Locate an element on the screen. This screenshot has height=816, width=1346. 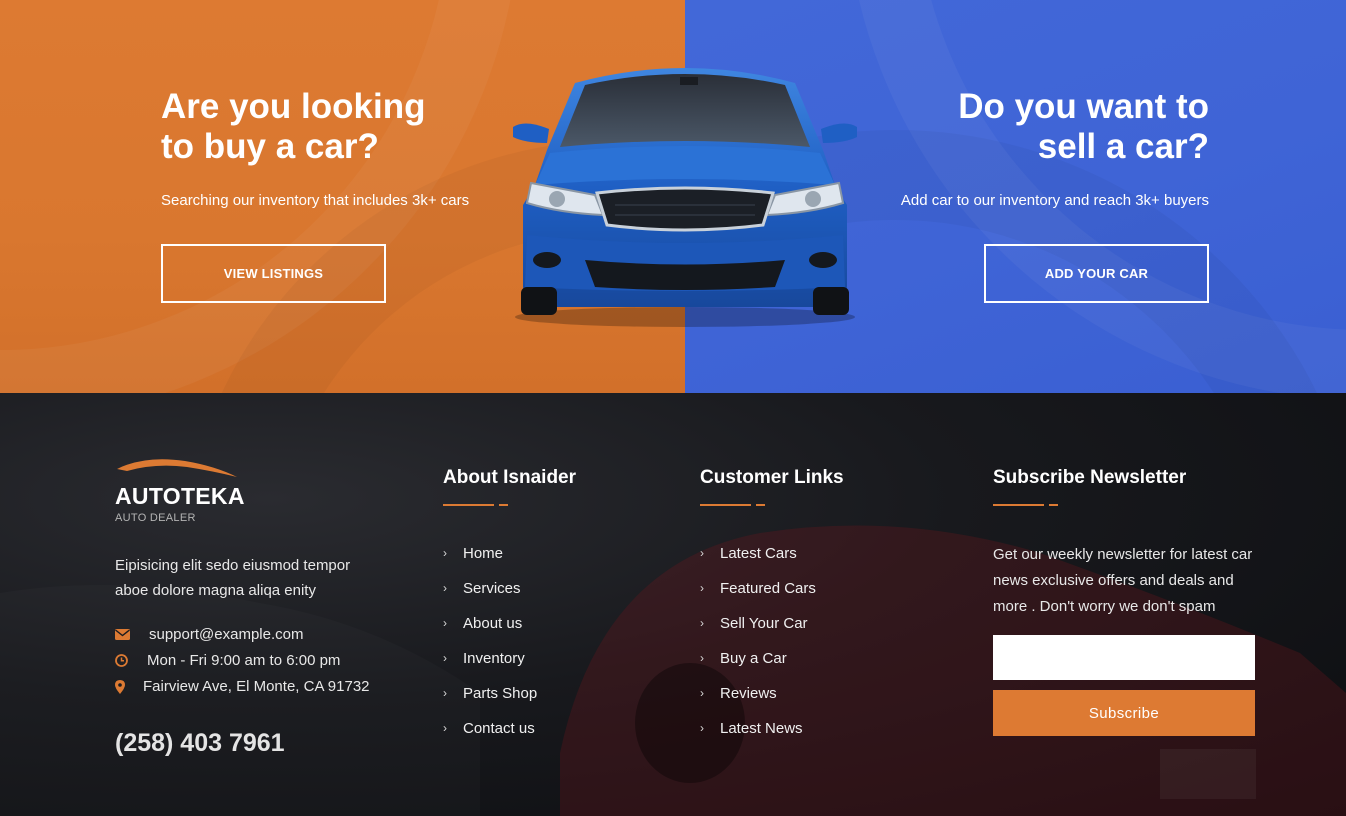
contact-email-text: support@example.com is located at coordinates (226, 634).